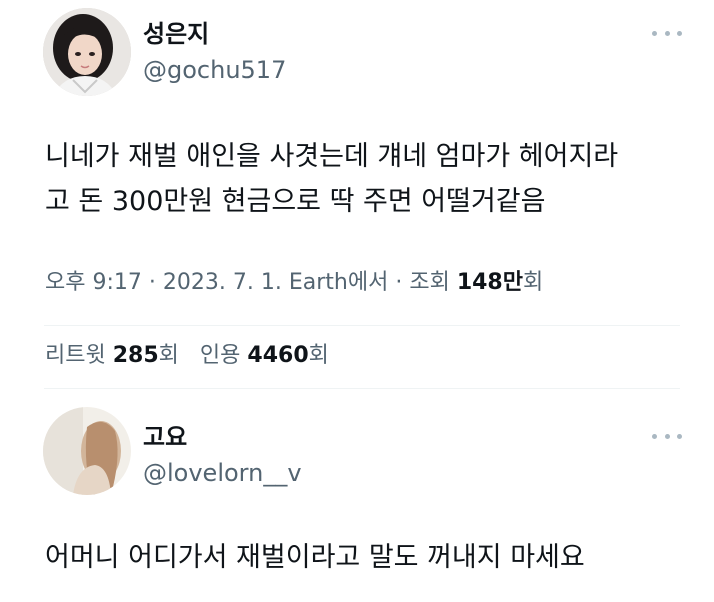  Describe the element at coordinates (222, 282) in the screenshot. I see `tweet-date: 2023. 7. 1.` at that location.